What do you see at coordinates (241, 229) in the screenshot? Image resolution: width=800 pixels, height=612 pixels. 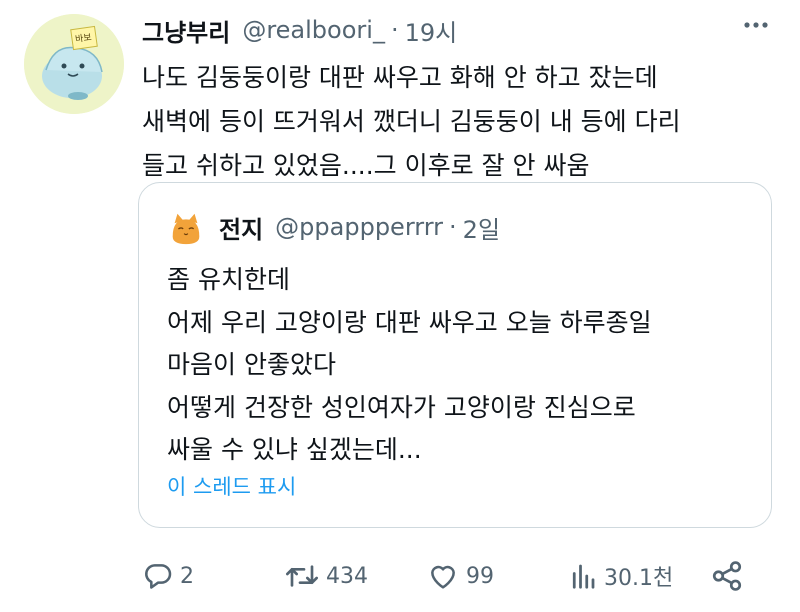 I see `quoted-author-display-name: 전지` at bounding box center [241, 229].